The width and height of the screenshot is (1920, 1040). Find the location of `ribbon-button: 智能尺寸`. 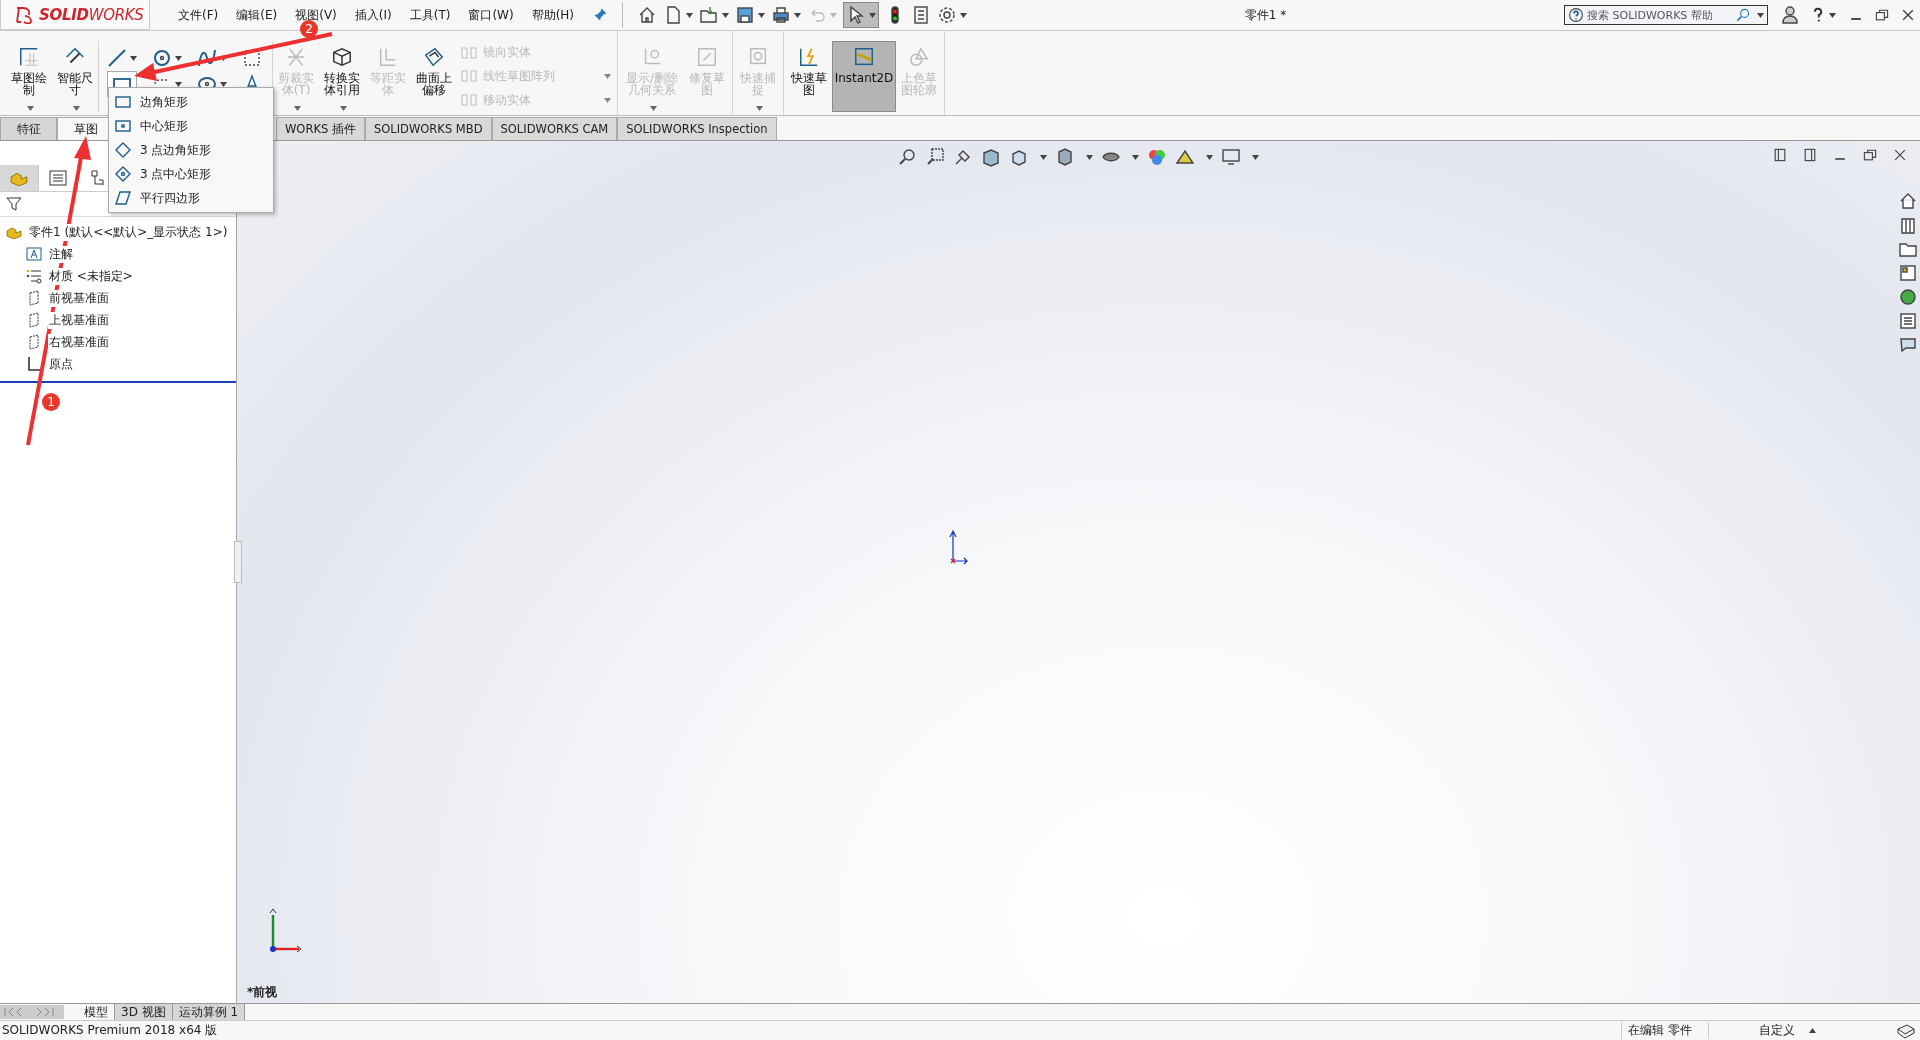

ribbon-button: 智能尺寸 is located at coordinates (75, 76).